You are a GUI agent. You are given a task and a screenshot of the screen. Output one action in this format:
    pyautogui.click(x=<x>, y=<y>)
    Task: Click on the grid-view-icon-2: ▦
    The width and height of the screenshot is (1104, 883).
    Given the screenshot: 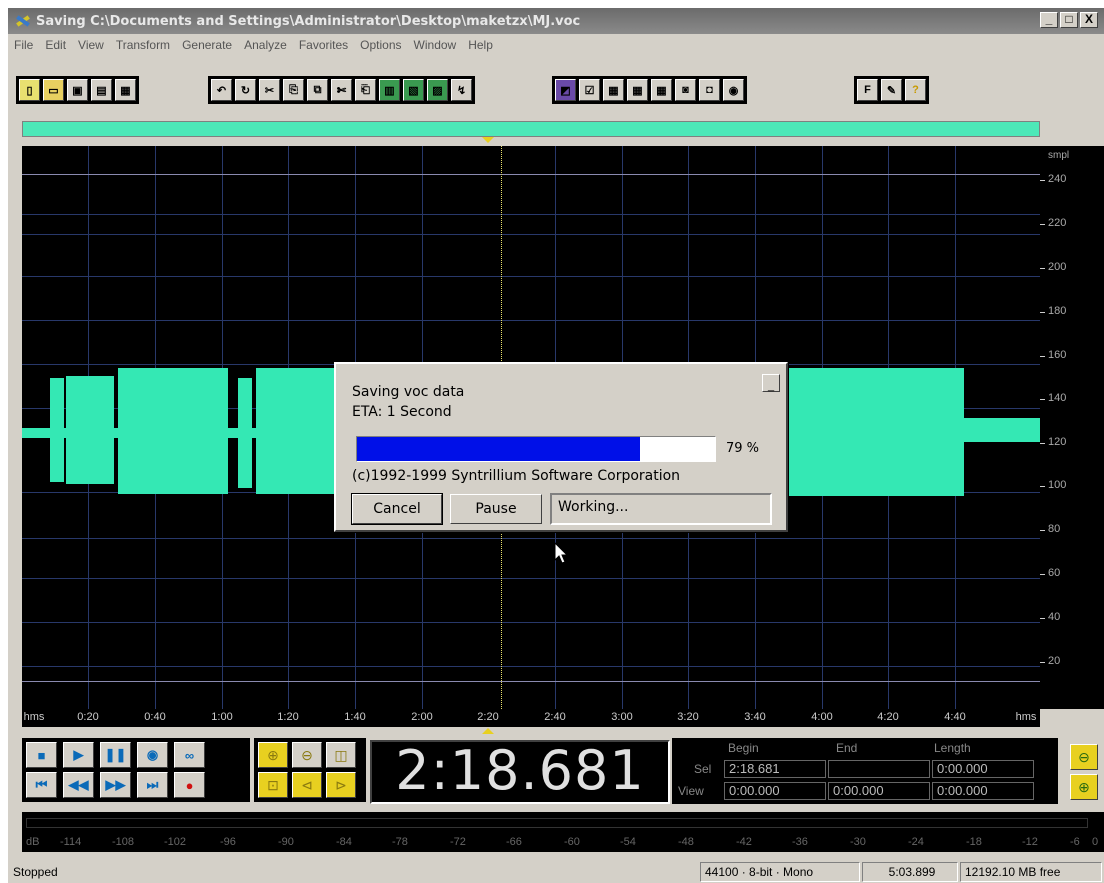 What is the action you would take?
    pyautogui.click(x=637, y=90)
    